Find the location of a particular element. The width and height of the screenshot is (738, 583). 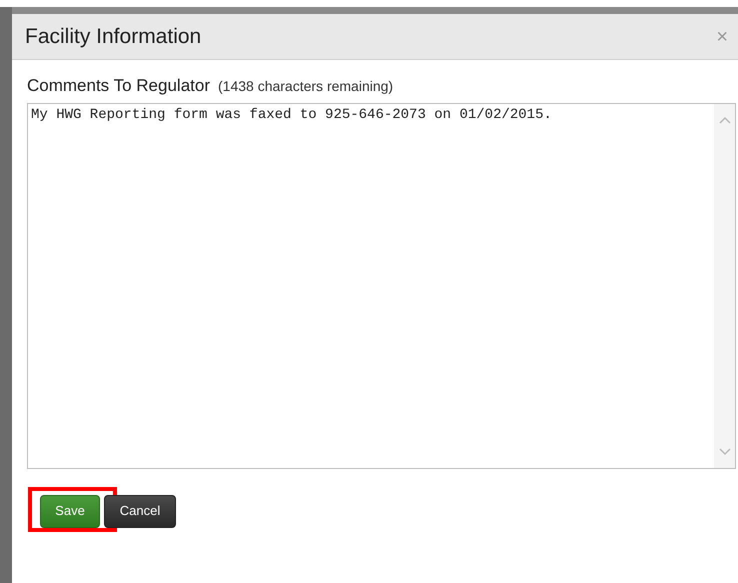

chevron-up-icon is located at coordinates (724, 120).